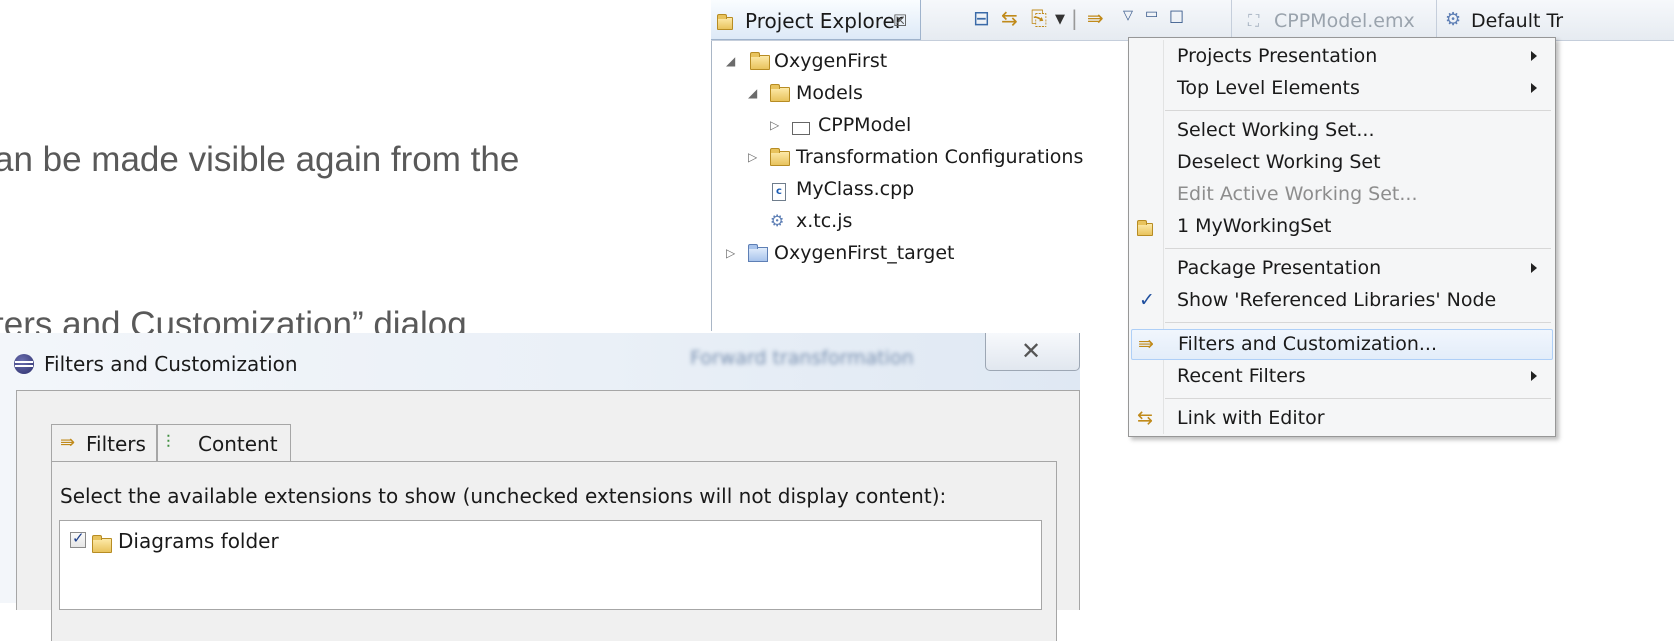  Describe the element at coordinates (778, 189) in the screenshot. I see `cpp-file-icon: c` at that location.